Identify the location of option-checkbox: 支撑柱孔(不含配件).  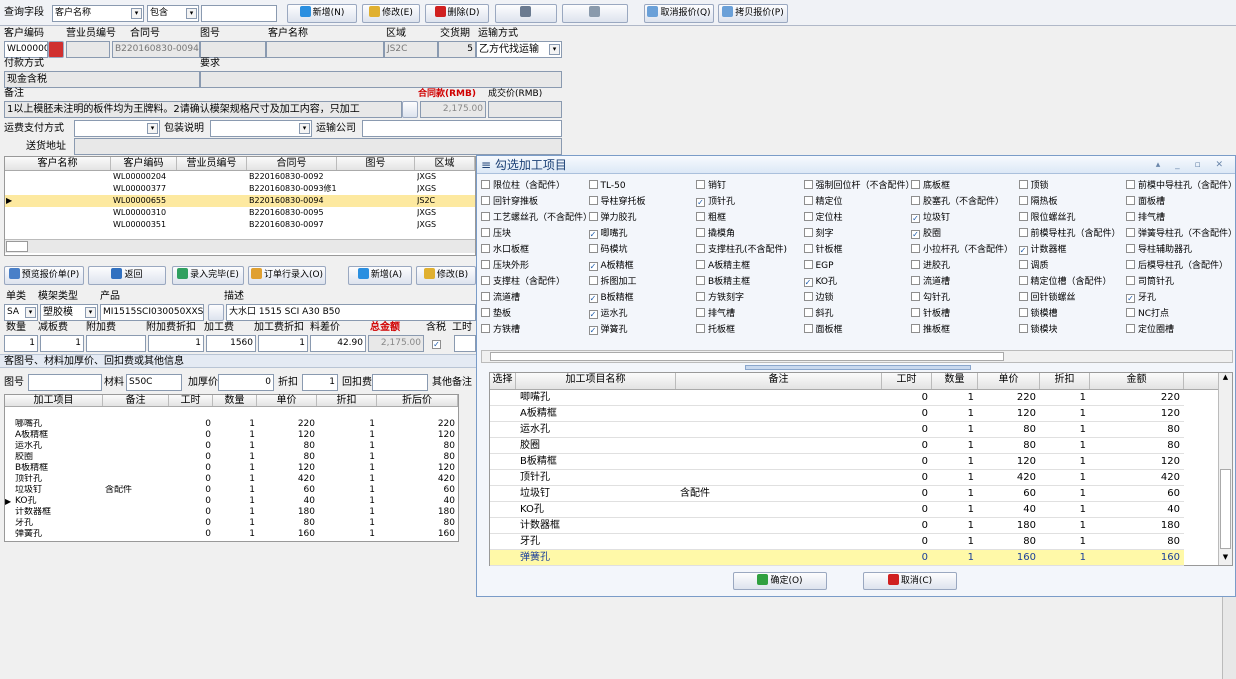
(749, 250).